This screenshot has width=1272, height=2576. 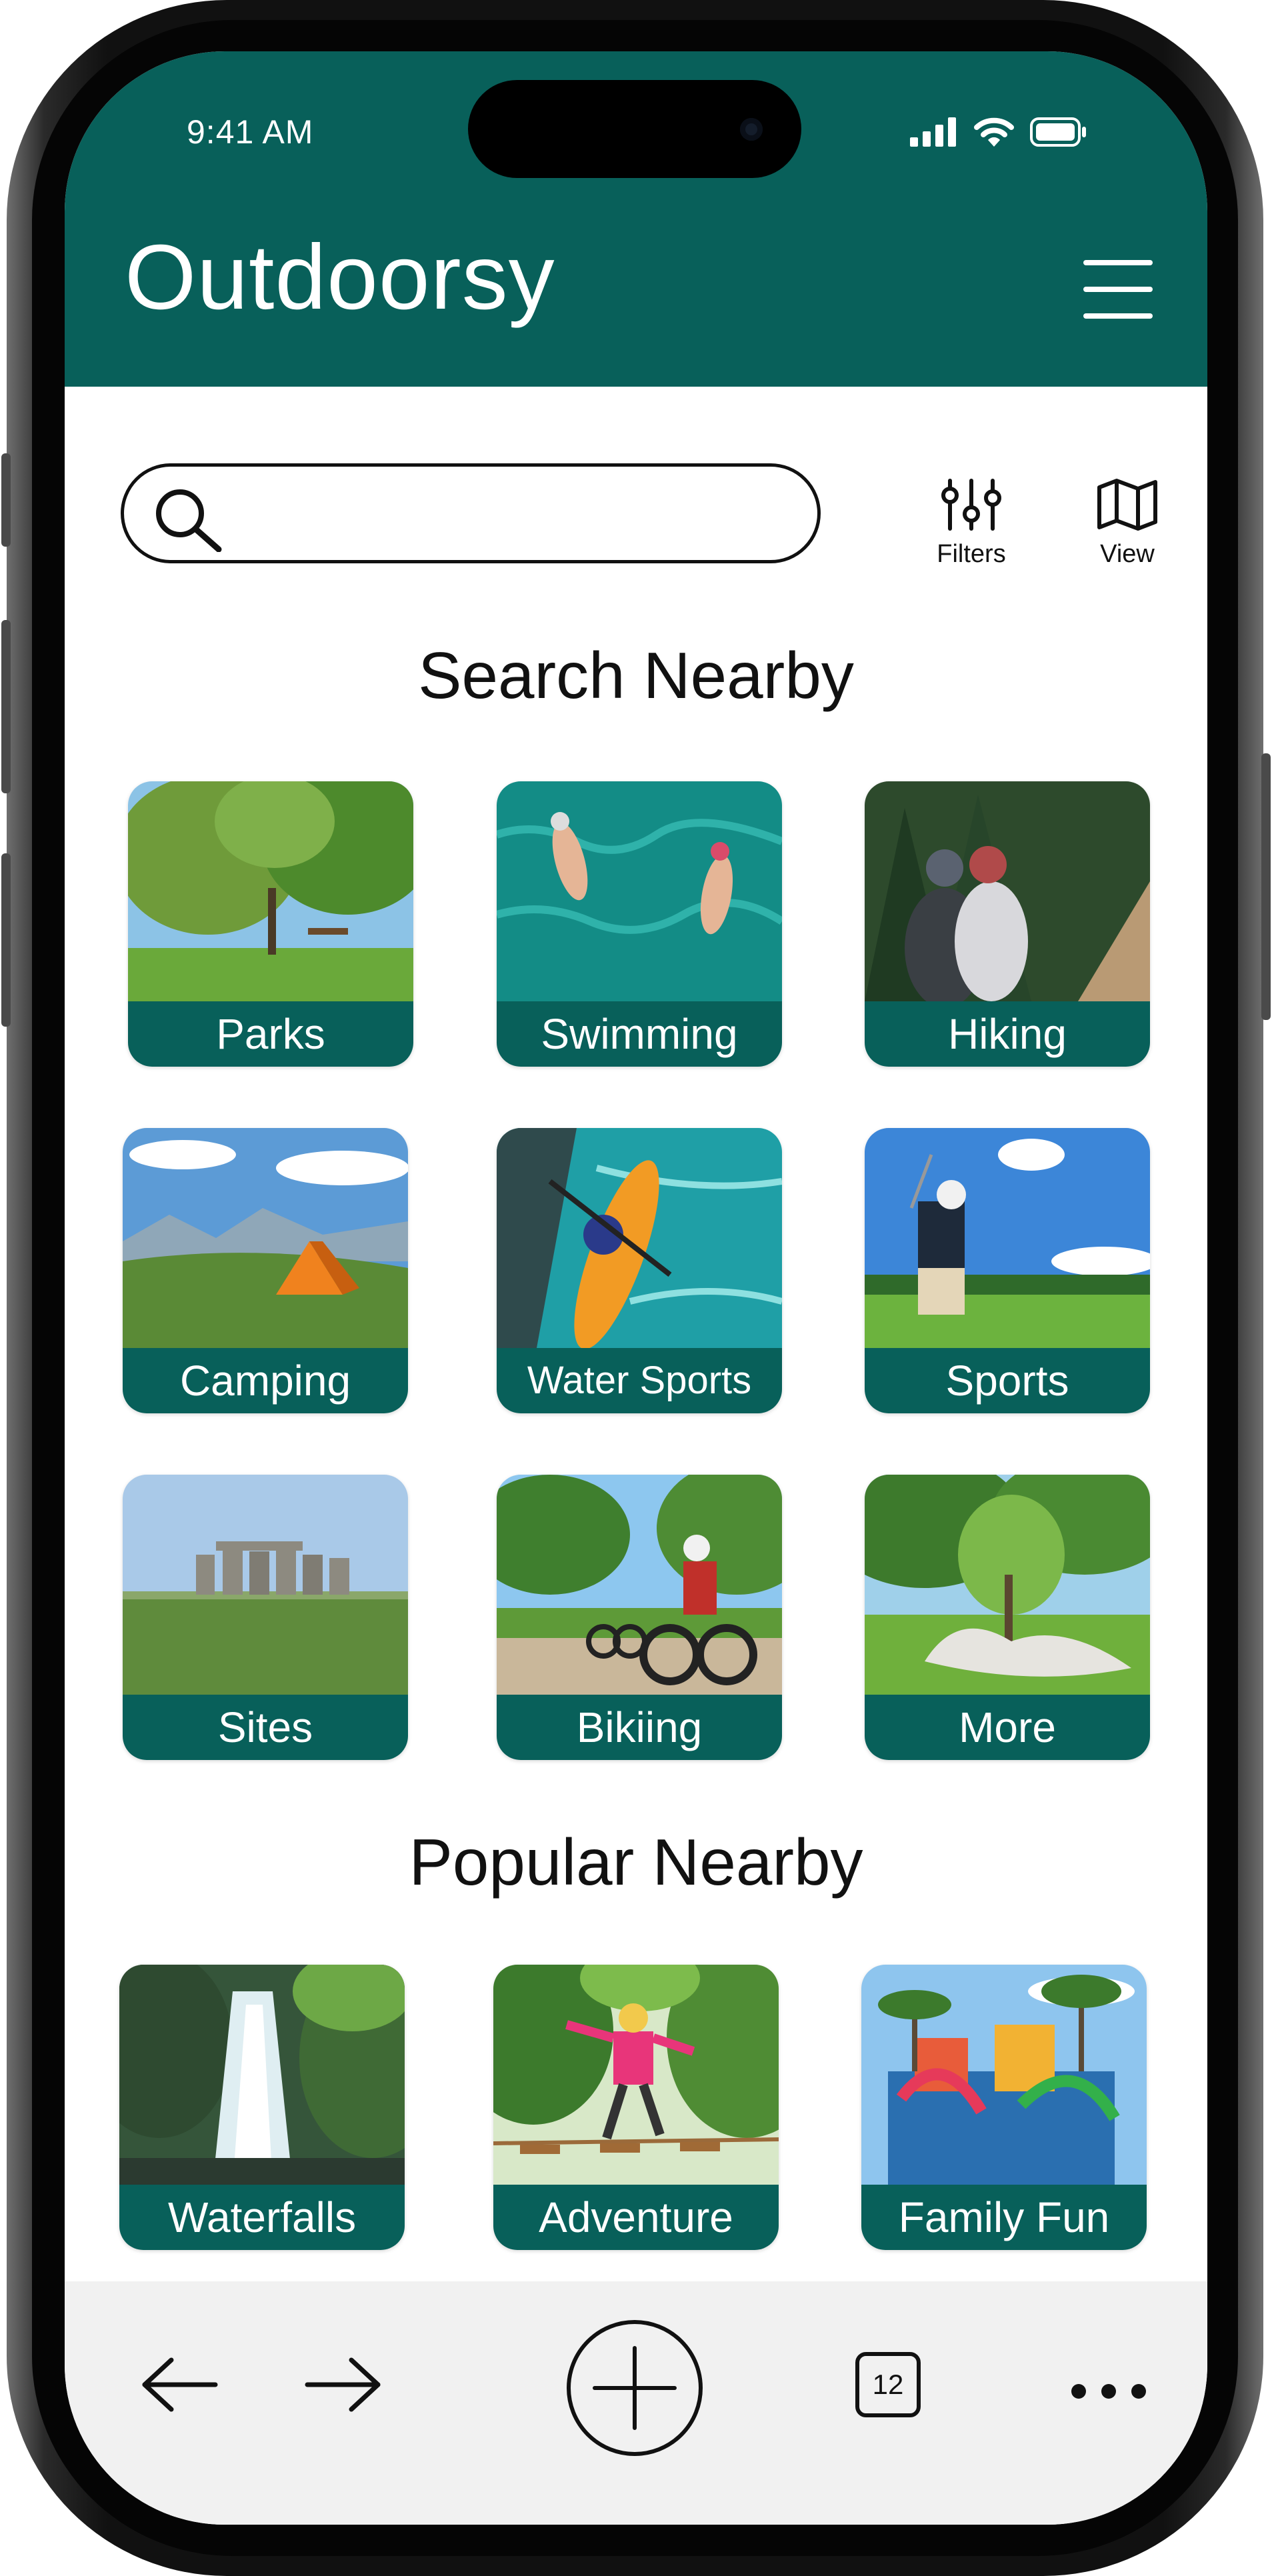 What do you see at coordinates (933, 132) in the screenshot?
I see `cellular-signal-icon` at bounding box center [933, 132].